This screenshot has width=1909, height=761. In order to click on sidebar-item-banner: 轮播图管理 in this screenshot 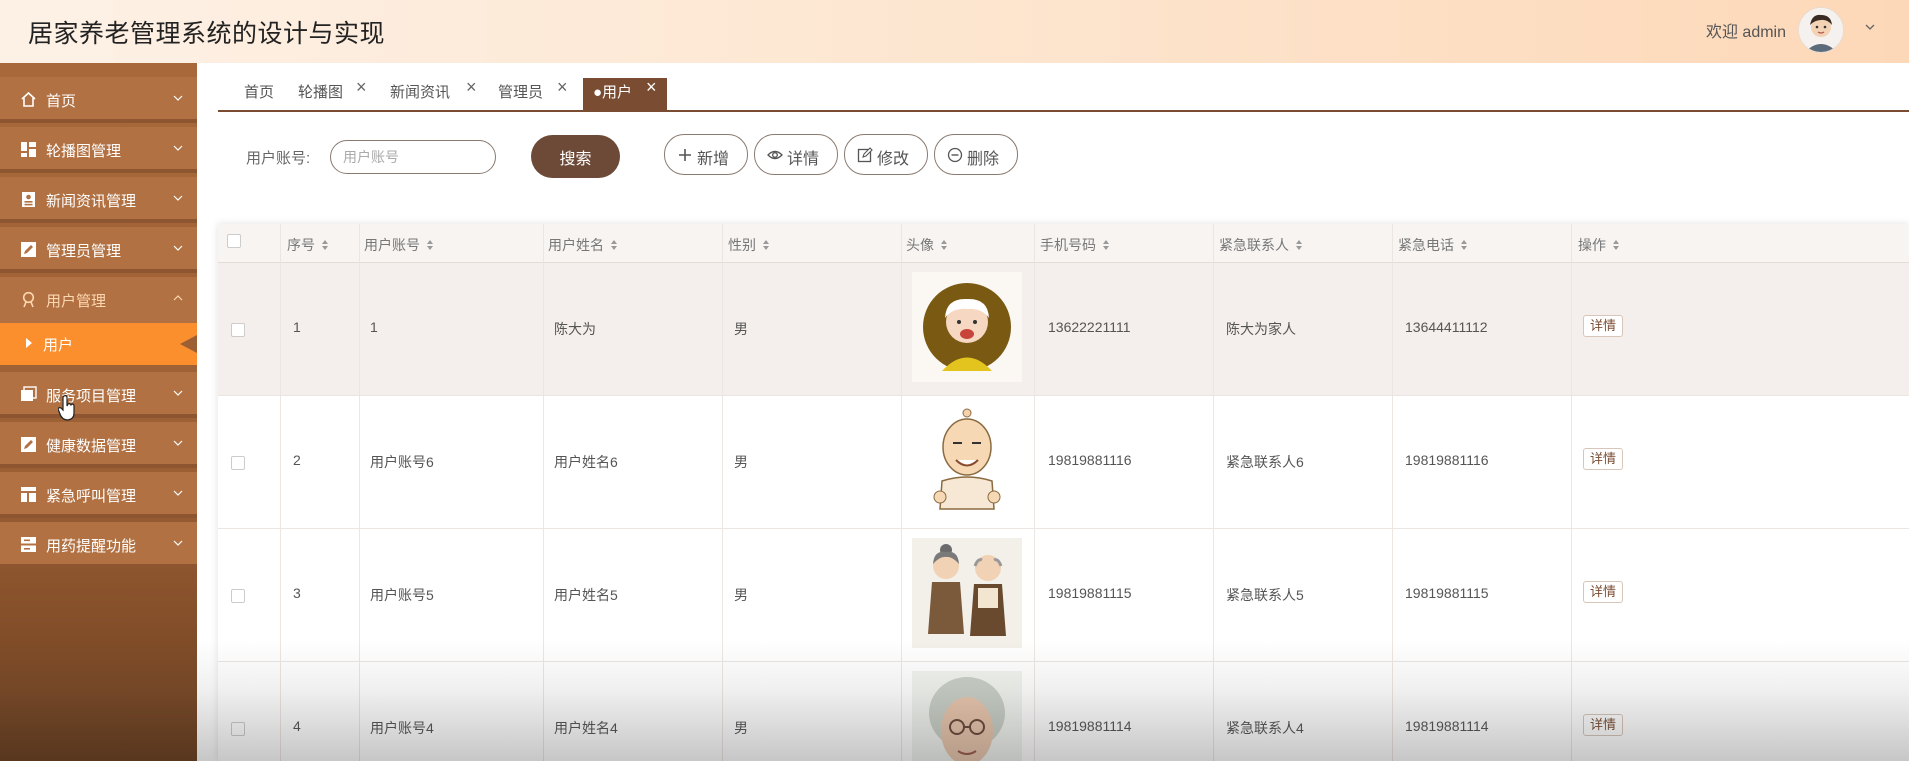, I will do `click(98, 150)`.